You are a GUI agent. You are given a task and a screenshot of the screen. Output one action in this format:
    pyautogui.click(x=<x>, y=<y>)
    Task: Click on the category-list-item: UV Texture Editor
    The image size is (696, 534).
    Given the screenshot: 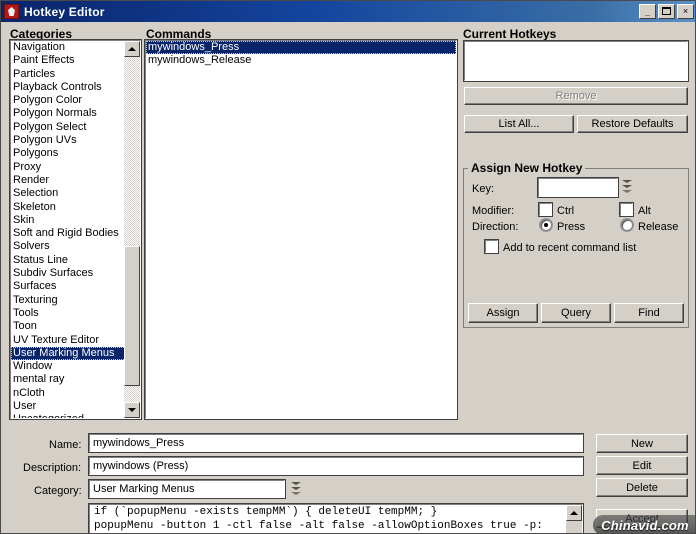 What is the action you would take?
    pyautogui.click(x=75, y=340)
    